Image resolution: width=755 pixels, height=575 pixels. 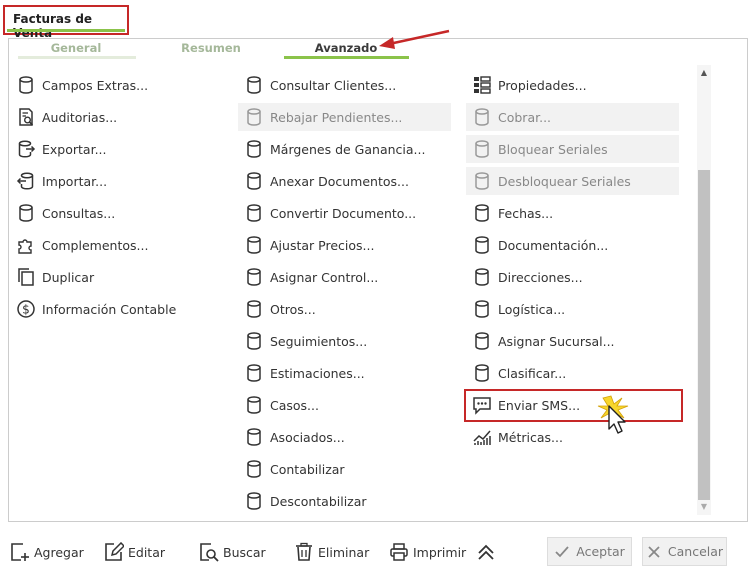 What do you see at coordinates (211, 48) in the screenshot?
I see `tab-resumen: Resumen` at bounding box center [211, 48].